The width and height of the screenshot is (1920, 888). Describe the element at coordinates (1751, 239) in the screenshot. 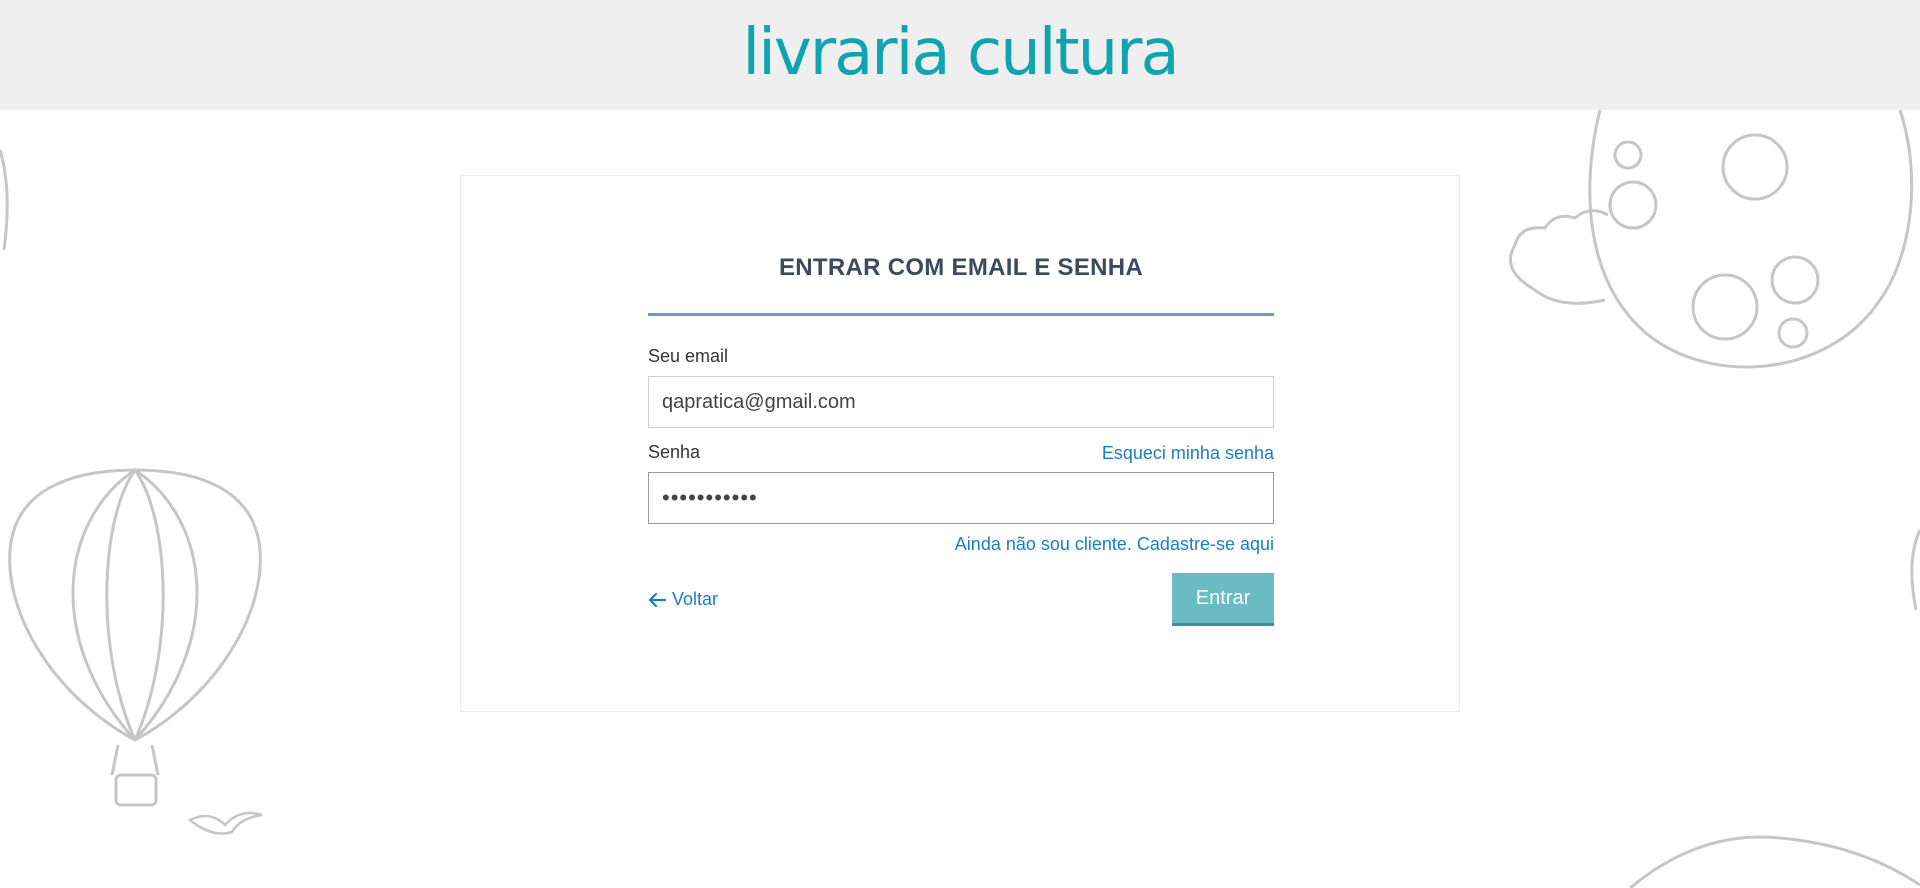

I see `moon-icon` at that location.